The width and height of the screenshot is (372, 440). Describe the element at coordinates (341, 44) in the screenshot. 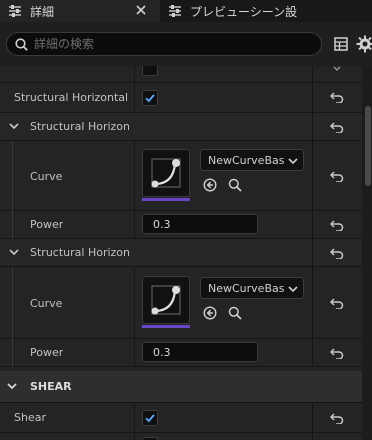

I see `grid-icon` at that location.